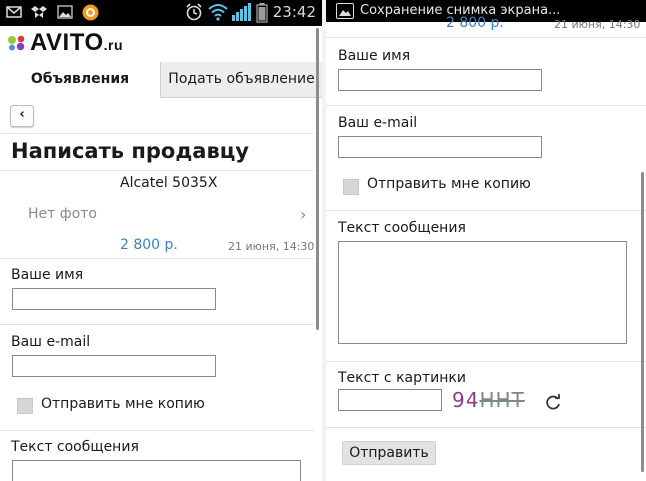  I want to click on status-bar: 23:42, so click(161, 13).